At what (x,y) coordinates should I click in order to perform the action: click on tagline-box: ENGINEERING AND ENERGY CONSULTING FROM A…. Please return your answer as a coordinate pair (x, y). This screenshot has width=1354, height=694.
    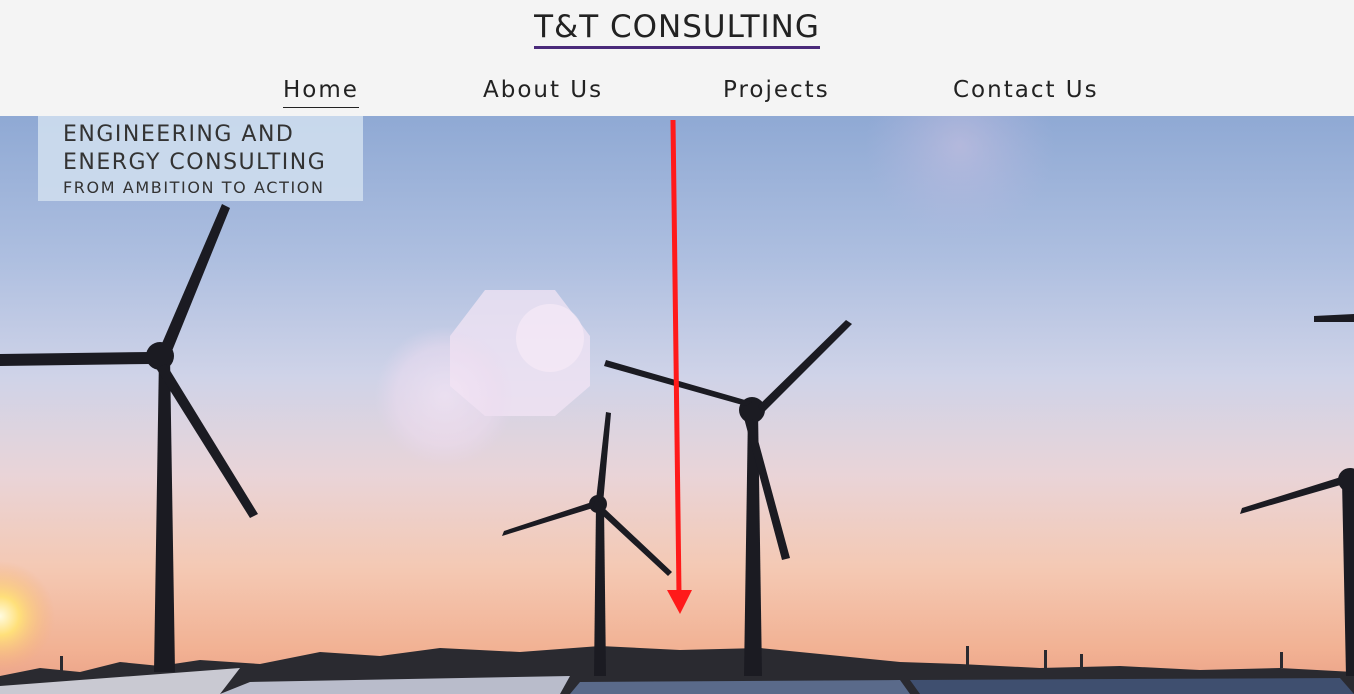
    Looking at the image, I should click on (200, 158).